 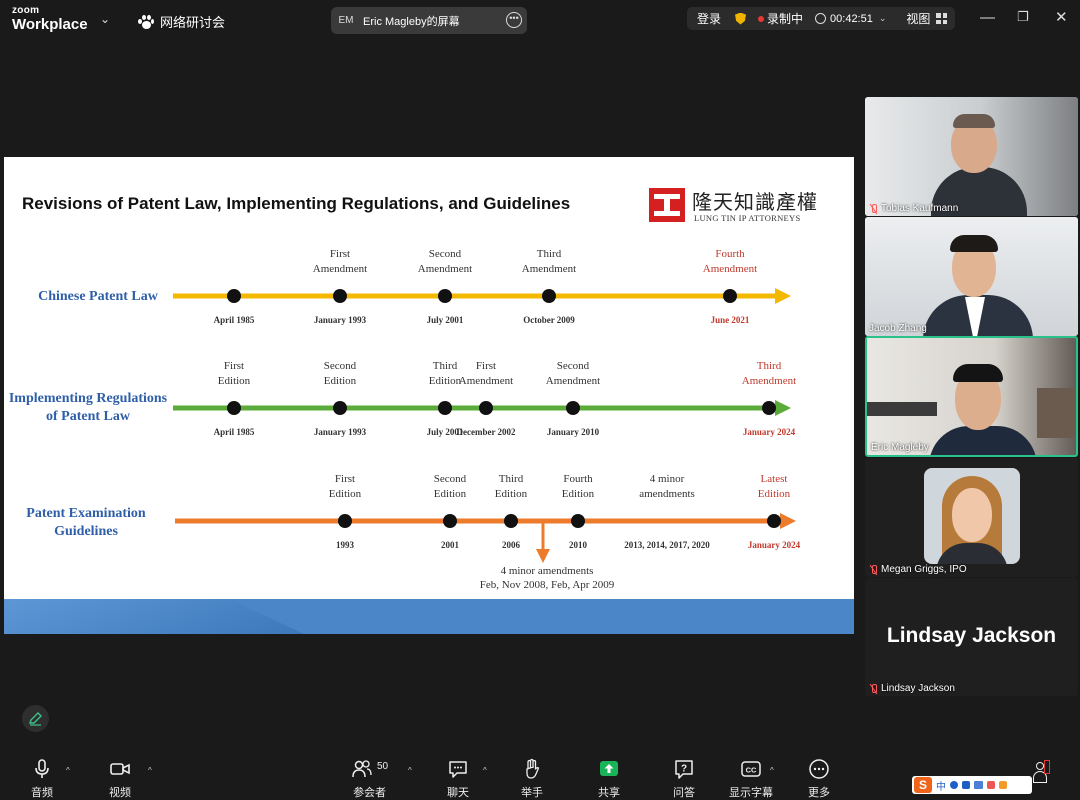 What do you see at coordinates (978, 785) in the screenshot?
I see `ime-keyboard-icon` at bounding box center [978, 785].